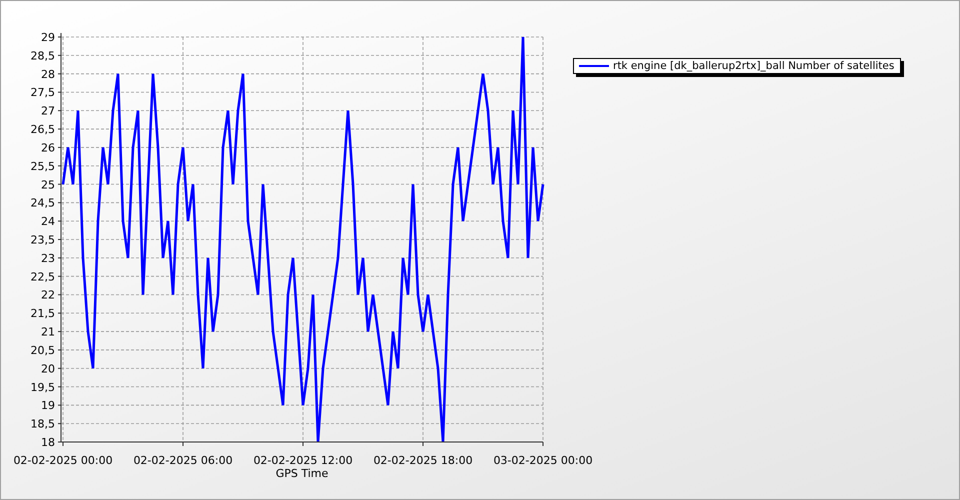 This screenshot has height=500, width=960. I want to click on y-tick-label: 29, so click(48, 37).